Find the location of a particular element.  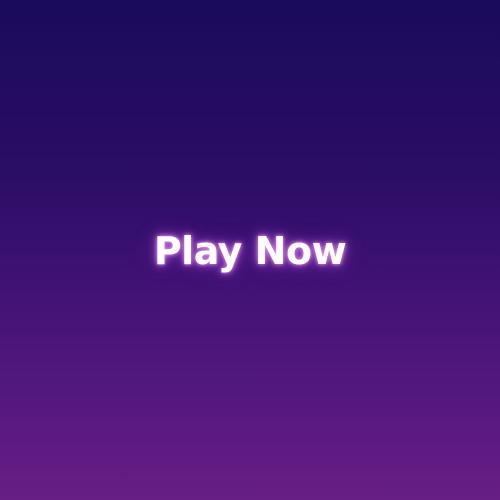

play-now-button: Play Now is located at coordinates (250, 251).